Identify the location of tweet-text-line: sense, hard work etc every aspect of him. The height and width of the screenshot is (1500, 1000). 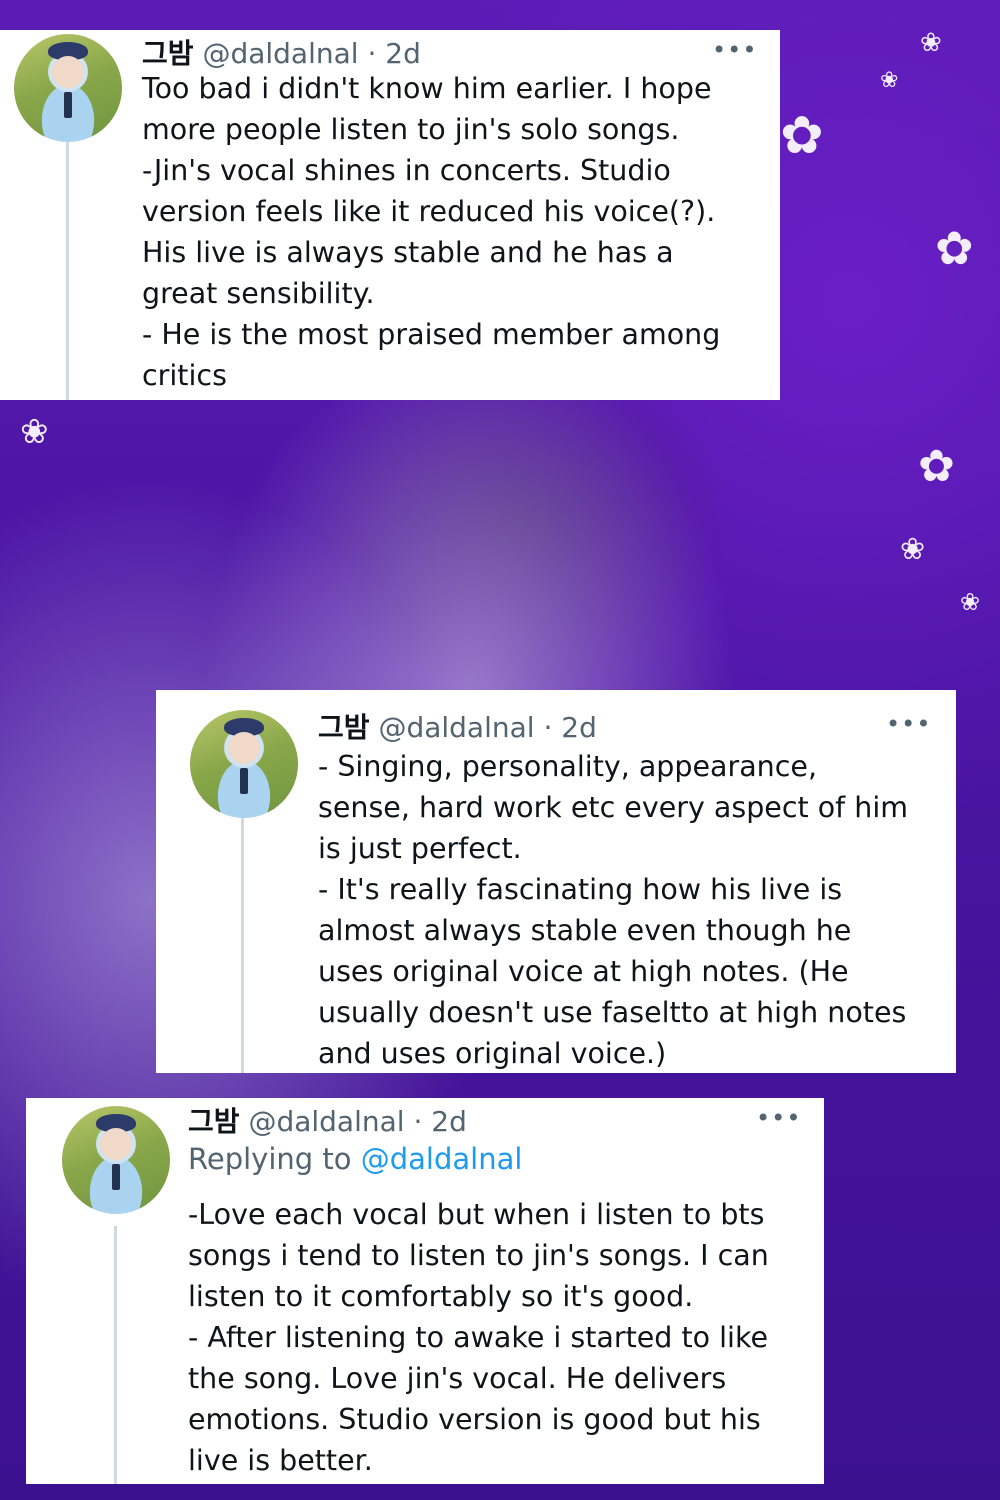
(613, 807).